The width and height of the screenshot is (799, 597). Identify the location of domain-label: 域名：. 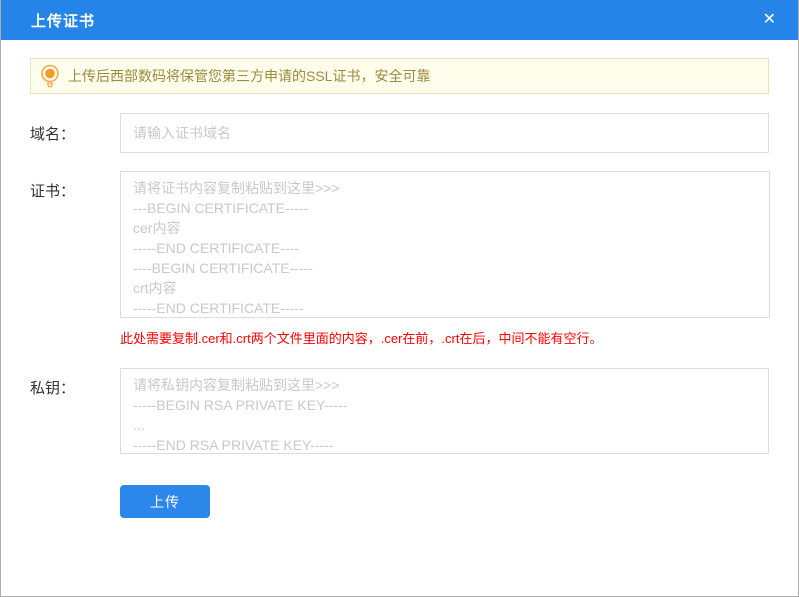
(53, 134).